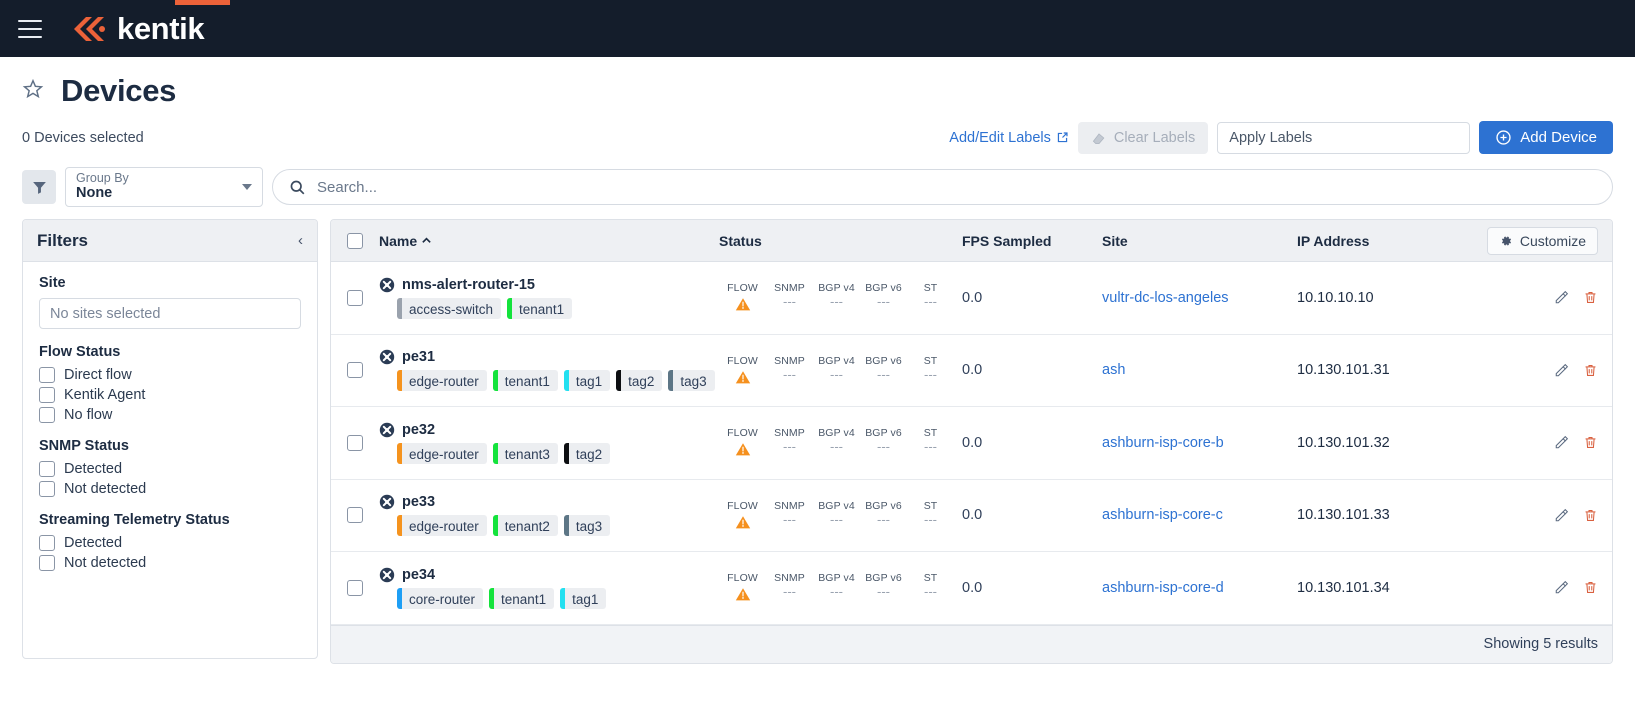 The width and height of the screenshot is (1635, 720). I want to click on kentik-logo: kentik, so click(136, 28).